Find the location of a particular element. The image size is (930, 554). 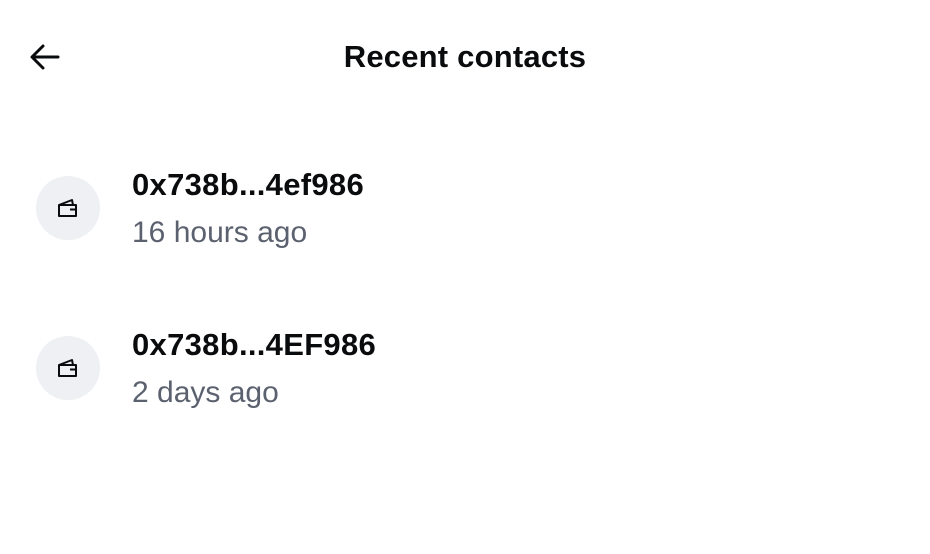

contact-address: 0x738b...4EF986 is located at coordinates (254, 344).